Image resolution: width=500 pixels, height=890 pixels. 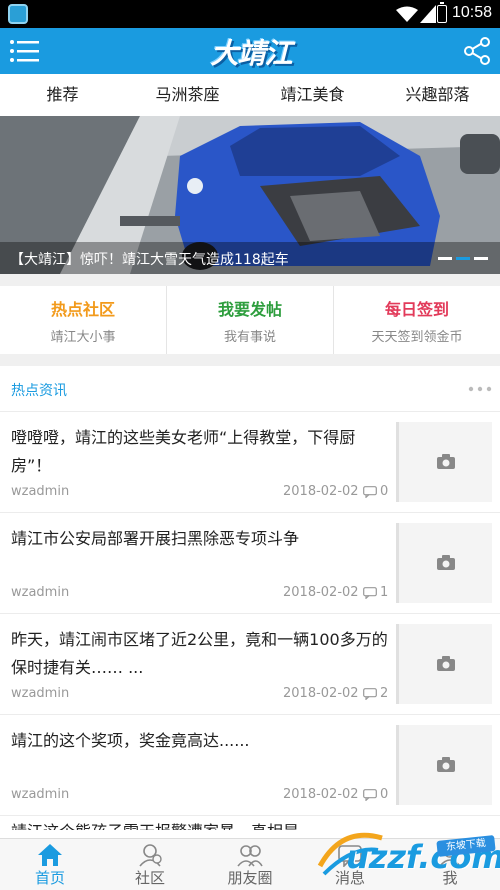 I want to click on app-notification-icon, so click(x=18, y=14).